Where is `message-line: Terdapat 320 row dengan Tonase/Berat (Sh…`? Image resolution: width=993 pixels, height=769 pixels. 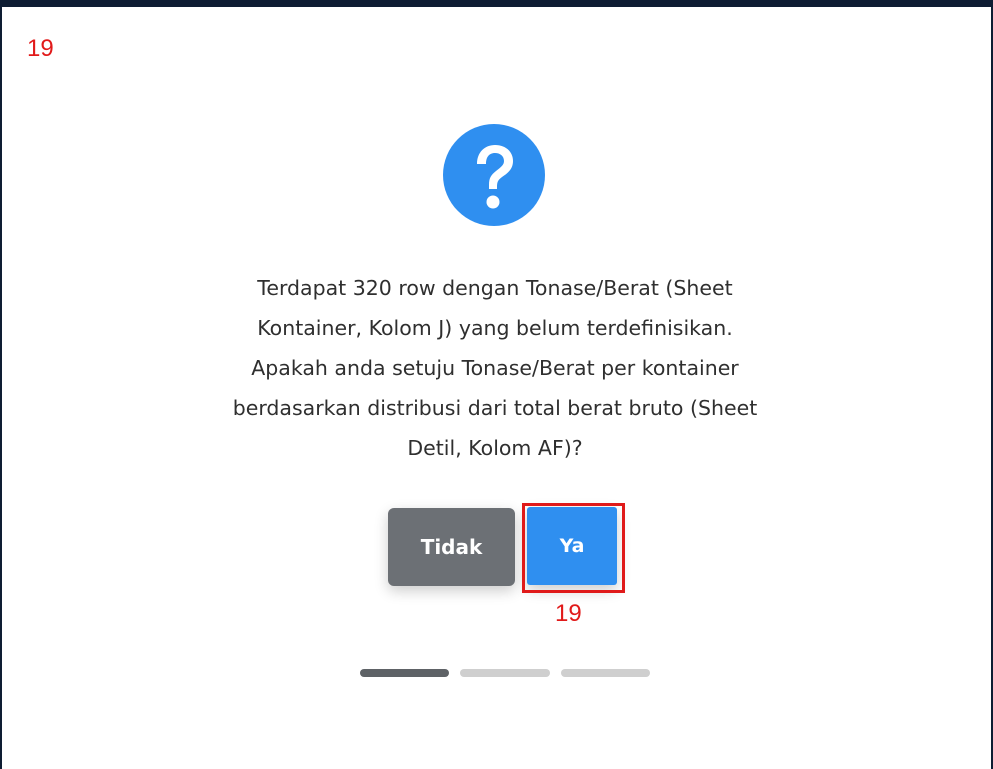
message-line: Terdapat 320 row dengan Tonase/Berat (Sh… is located at coordinates (495, 288).